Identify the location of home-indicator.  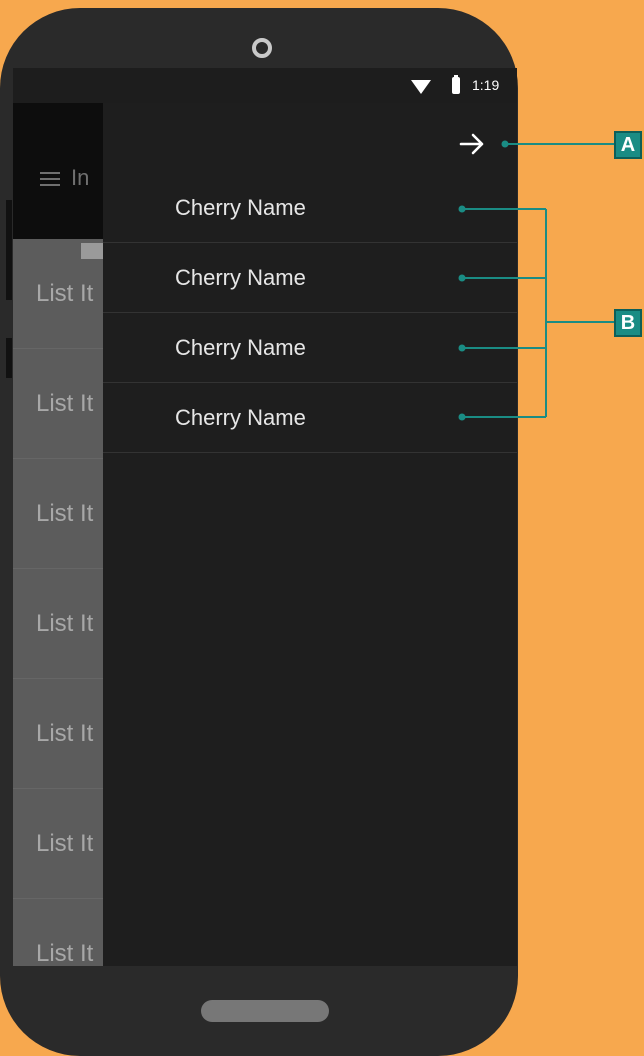
(265, 1011).